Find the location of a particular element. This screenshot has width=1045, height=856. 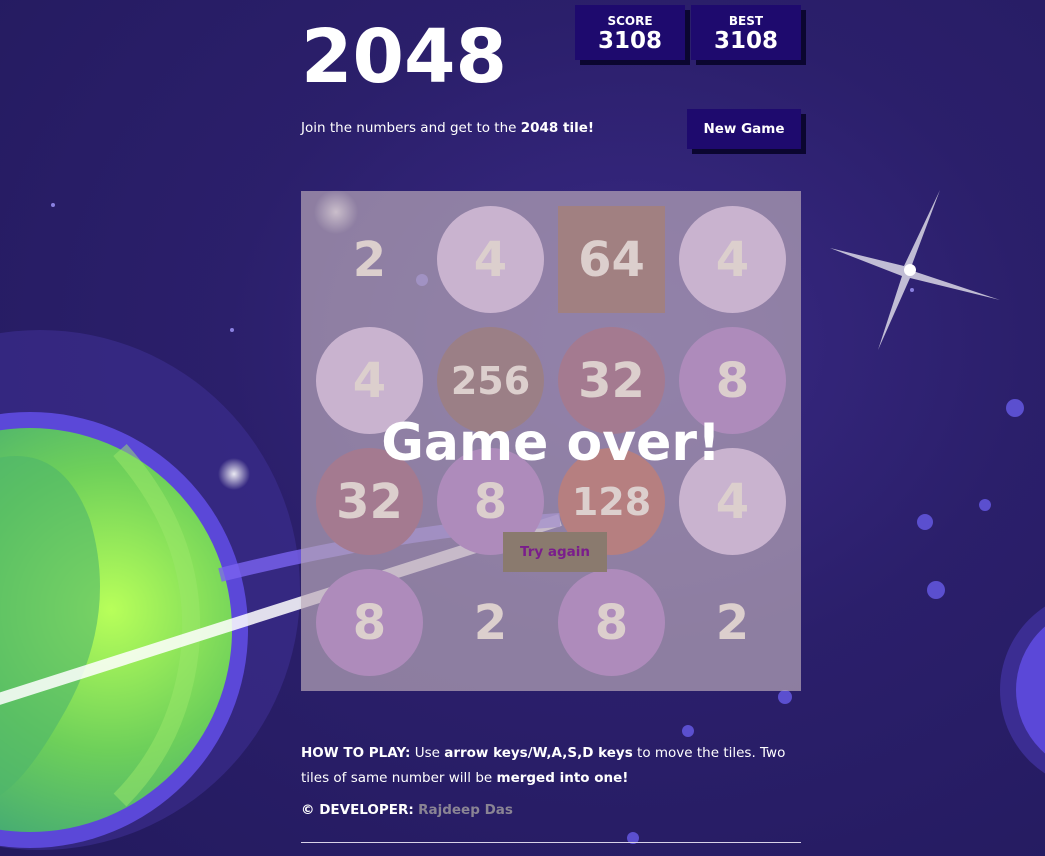

try-again-button: Try again is located at coordinates (555, 552).